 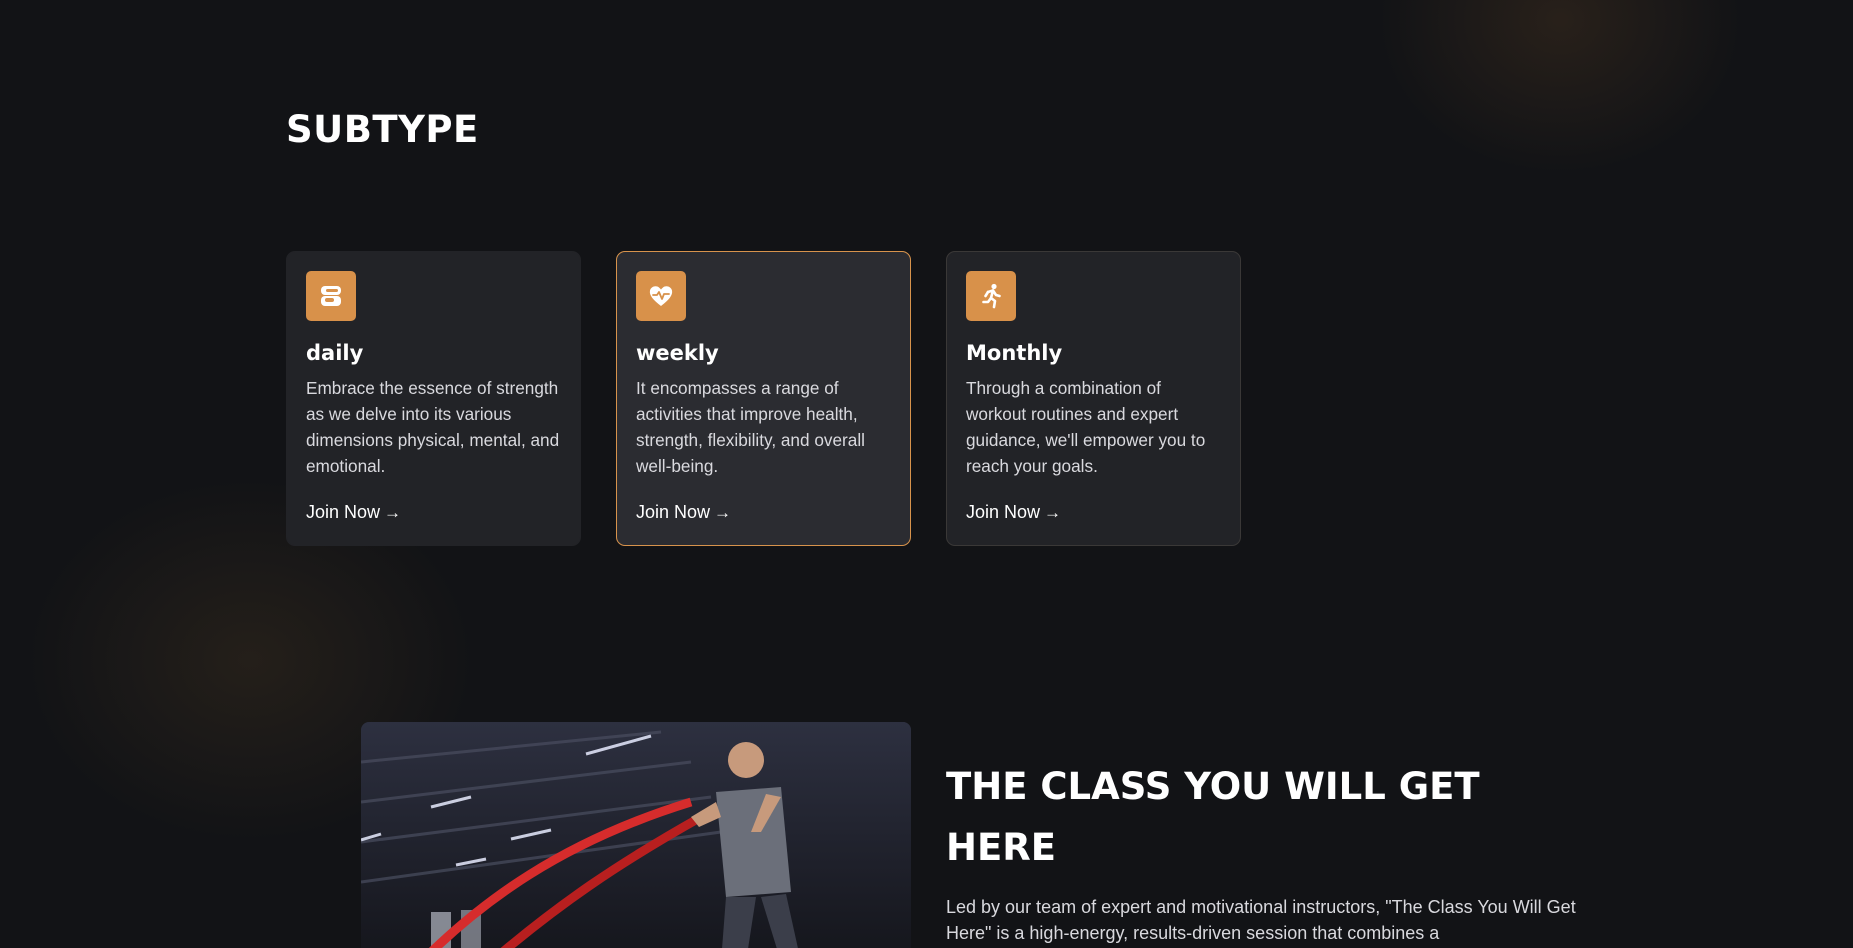 I want to click on card-title: weekly, so click(x=677, y=353).